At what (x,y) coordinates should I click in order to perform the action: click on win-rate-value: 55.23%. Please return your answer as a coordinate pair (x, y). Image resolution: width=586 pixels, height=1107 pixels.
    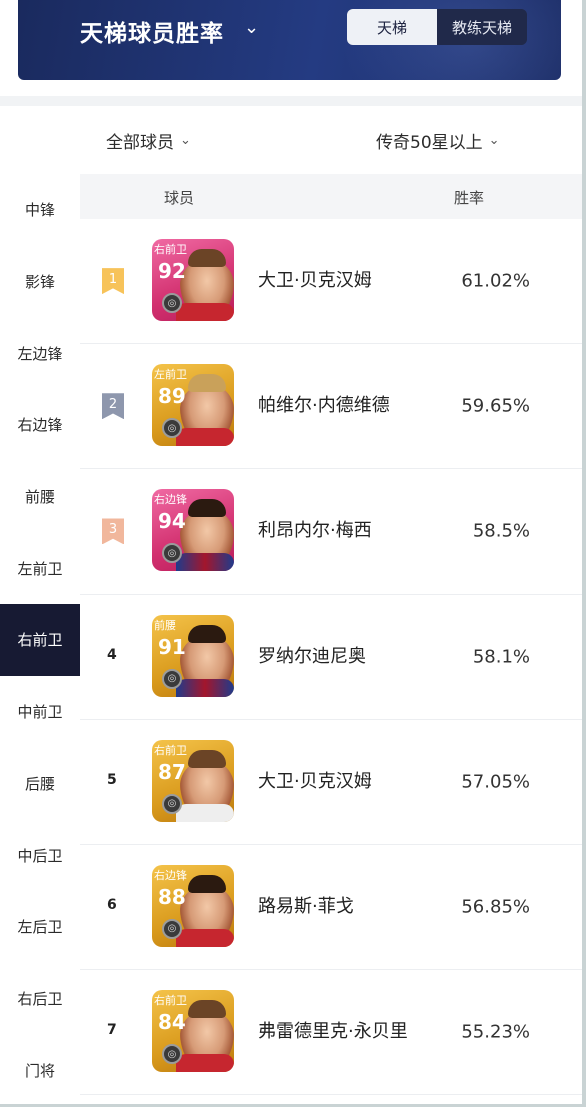
    Looking at the image, I should click on (495, 1032).